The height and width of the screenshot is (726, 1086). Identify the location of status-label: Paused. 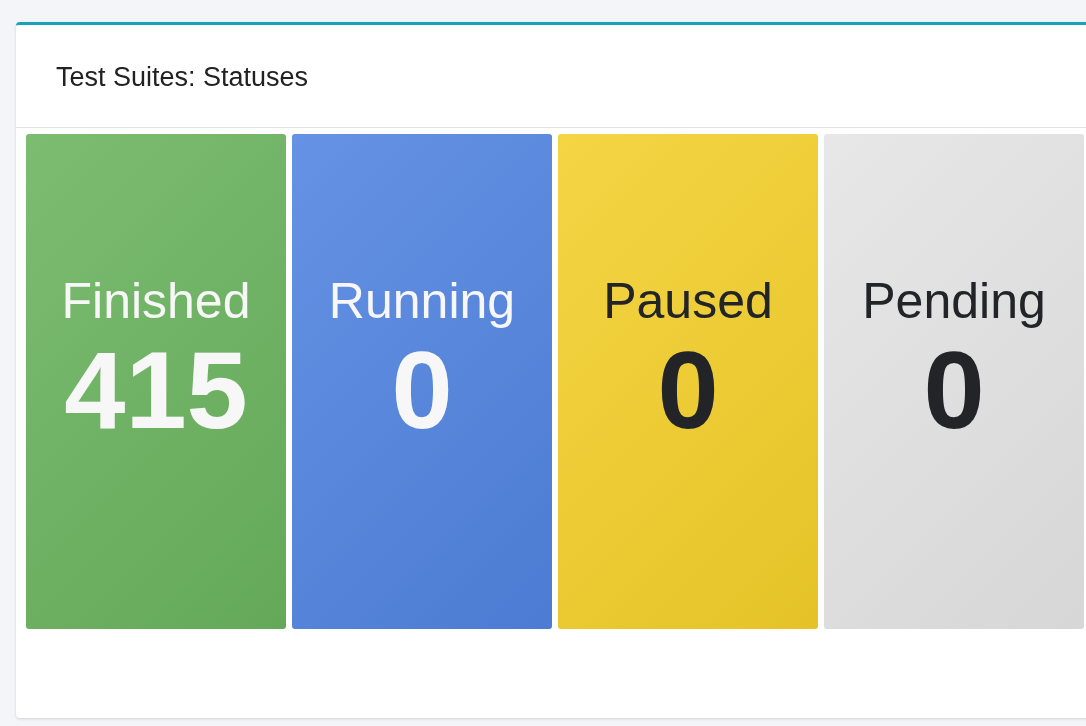
(688, 301).